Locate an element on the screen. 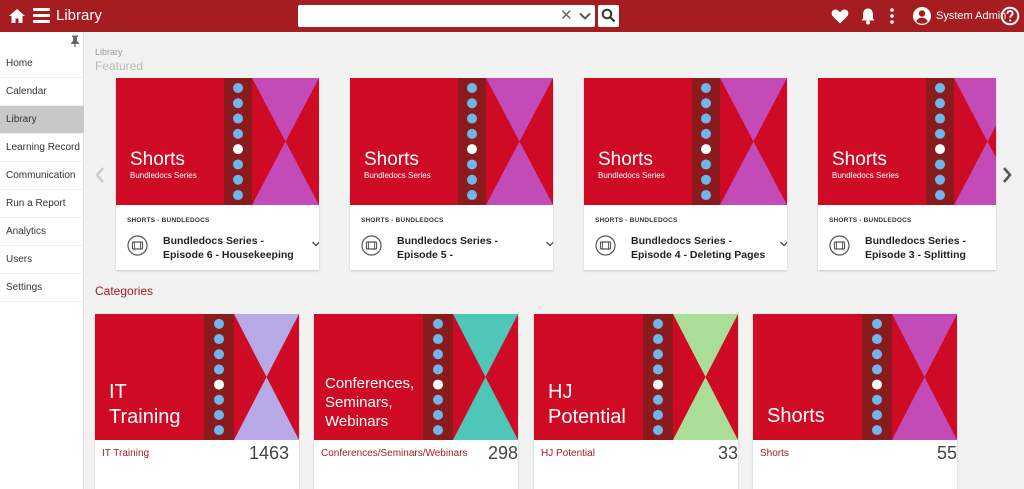  sidebar-item-communication: Communication is located at coordinates (42, 176).